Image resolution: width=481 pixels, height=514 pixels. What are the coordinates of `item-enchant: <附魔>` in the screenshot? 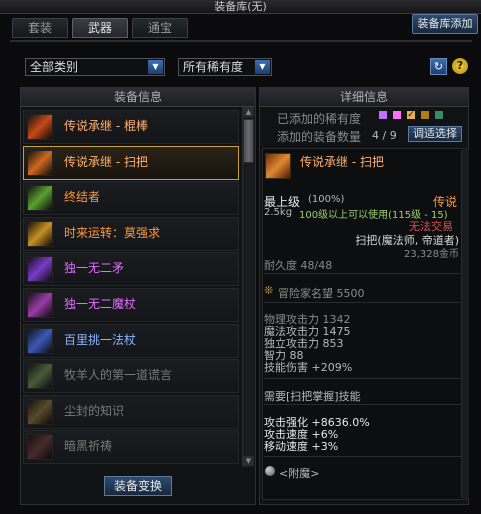 It's located at (299, 473).